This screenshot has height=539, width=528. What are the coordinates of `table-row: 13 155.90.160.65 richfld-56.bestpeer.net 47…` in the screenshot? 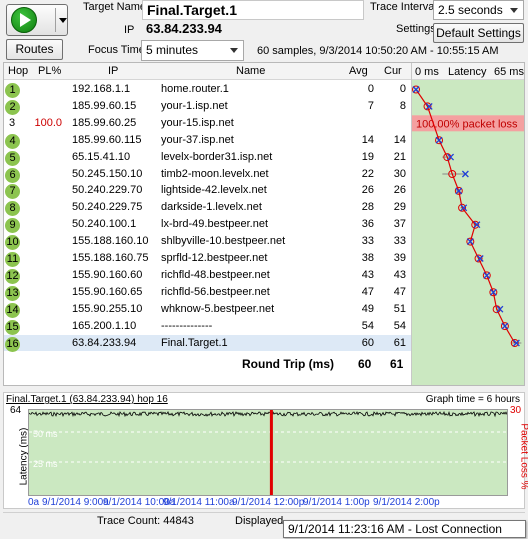 It's located at (207, 292).